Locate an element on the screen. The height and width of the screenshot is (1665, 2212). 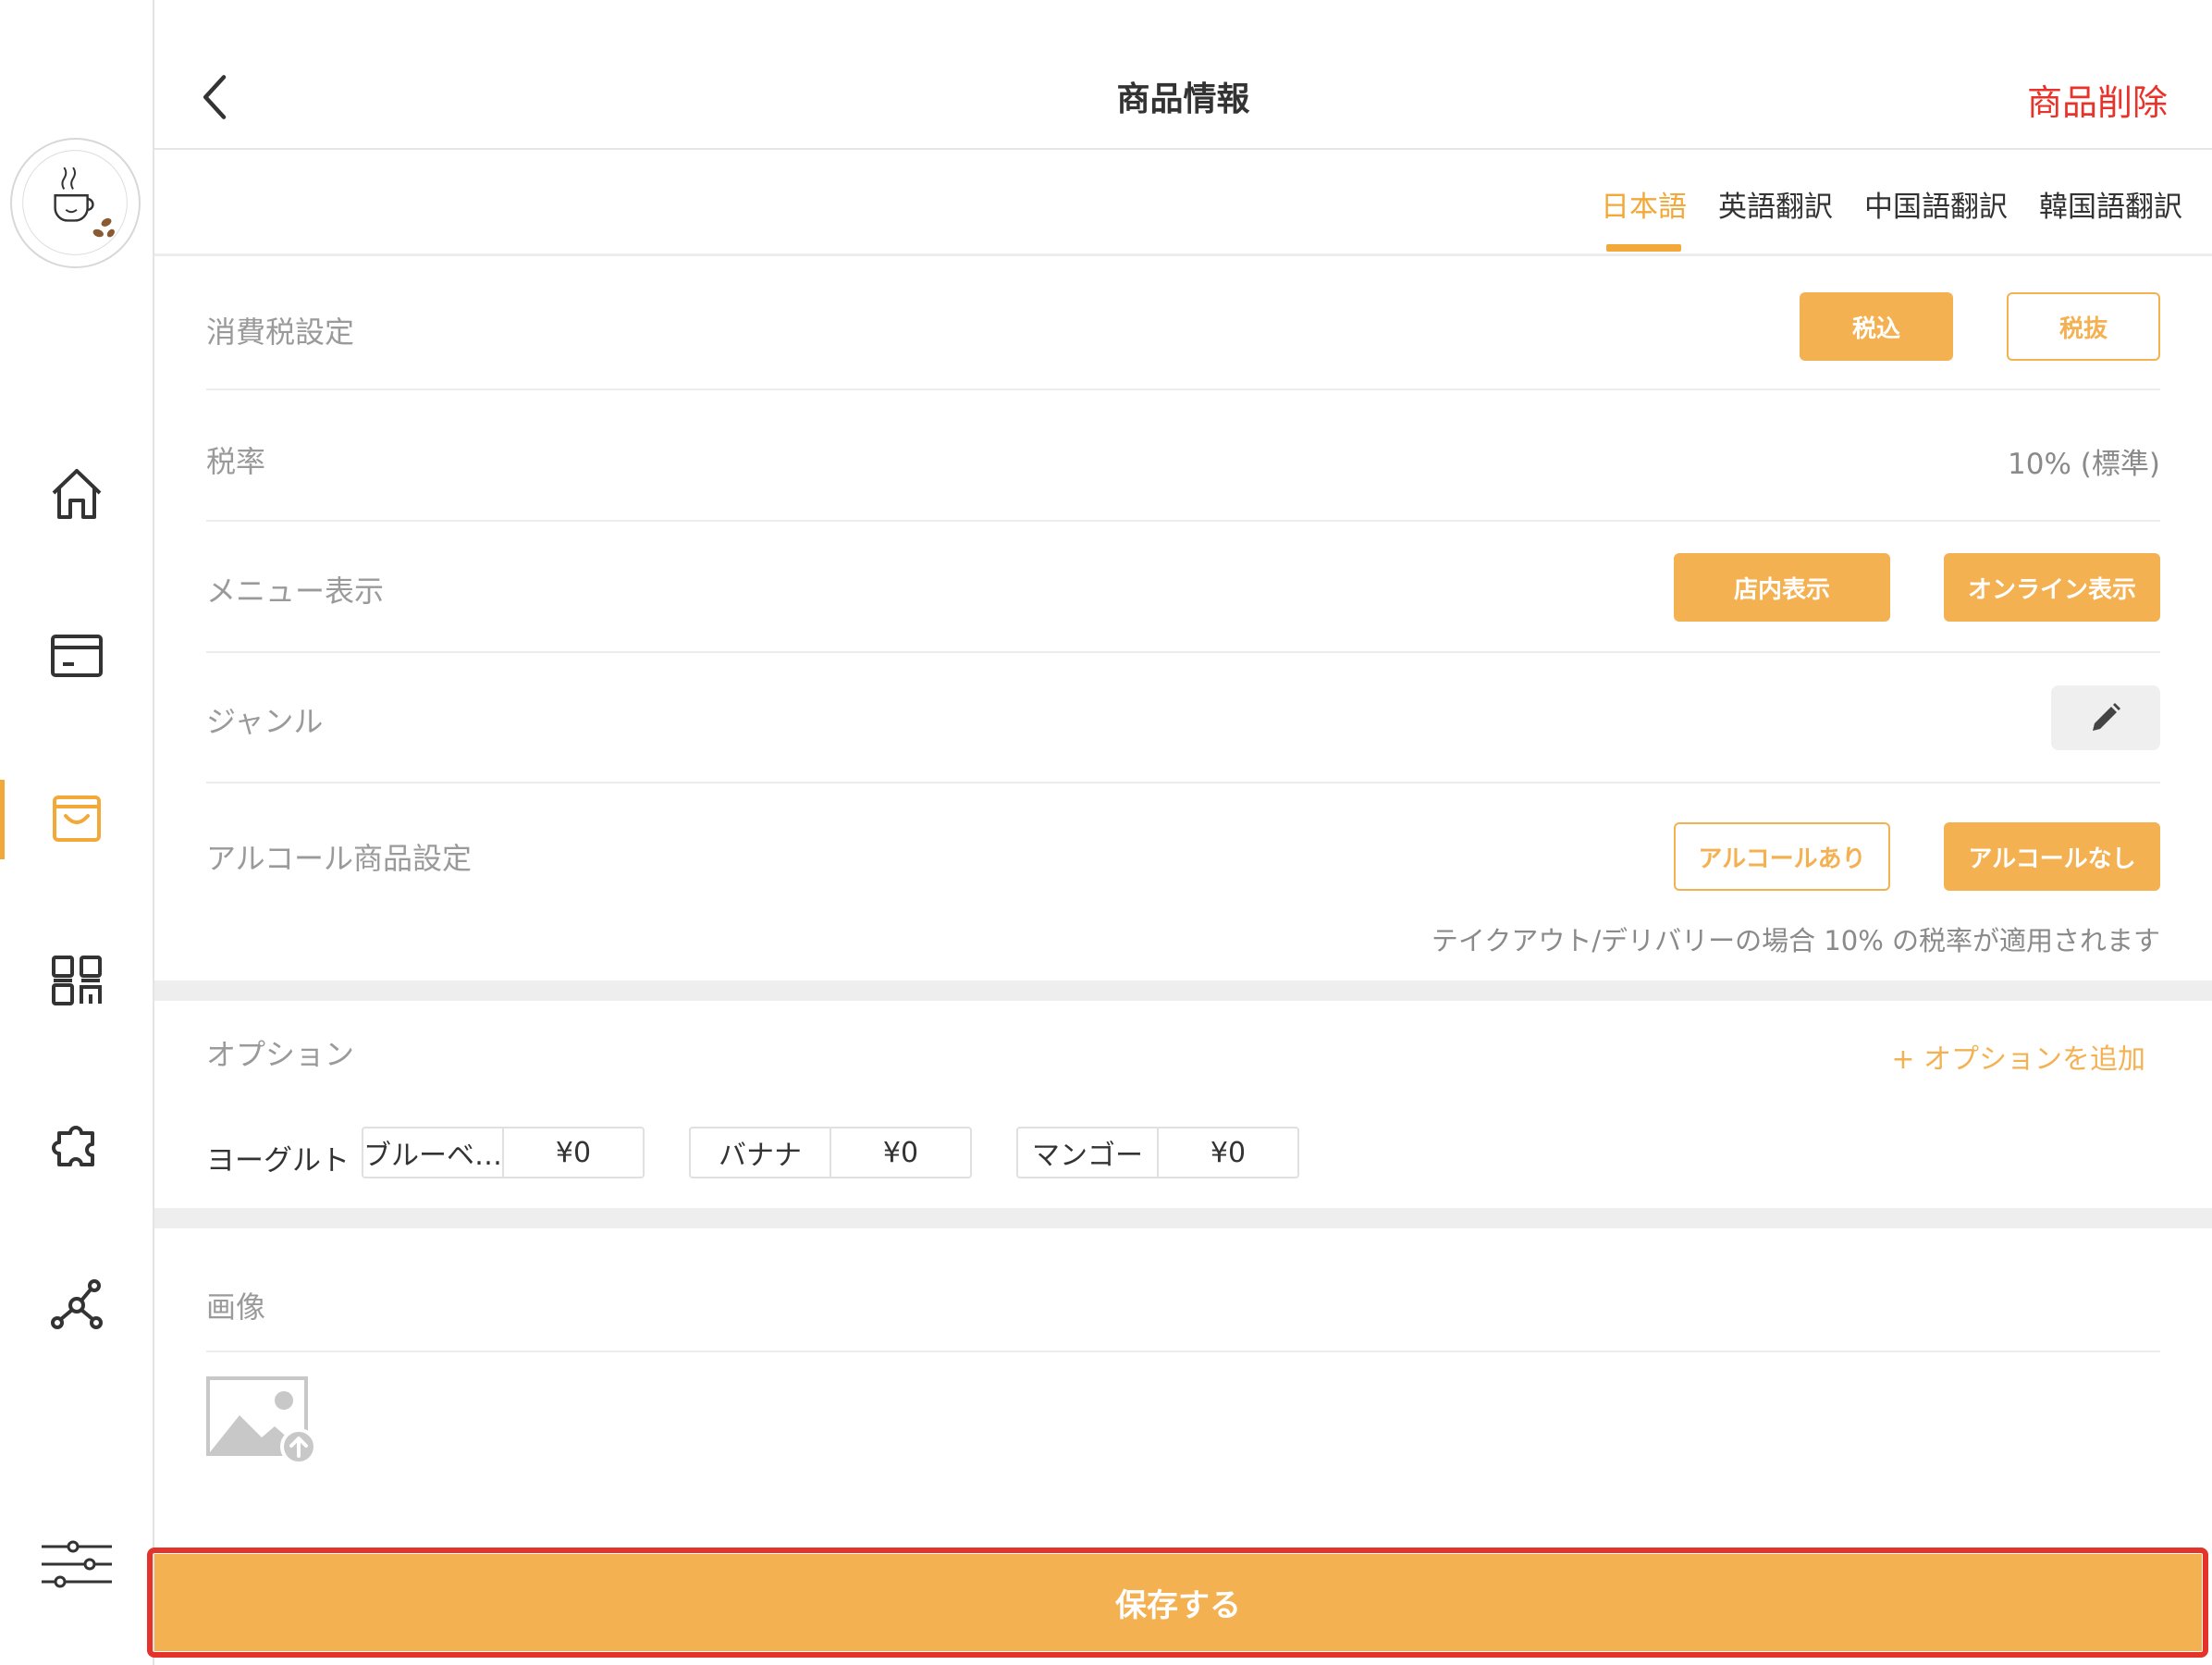
option-item: マンゴー ¥0 is located at coordinates (1158, 1153).